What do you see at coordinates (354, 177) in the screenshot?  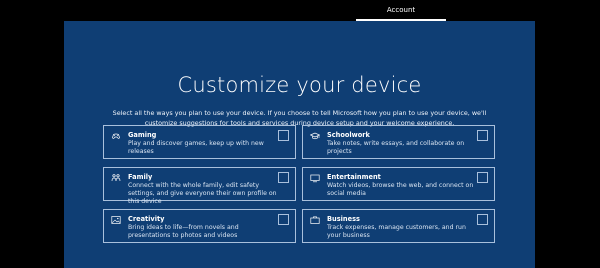 I see `option-title: Entertainment` at bounding box center [354, 177].